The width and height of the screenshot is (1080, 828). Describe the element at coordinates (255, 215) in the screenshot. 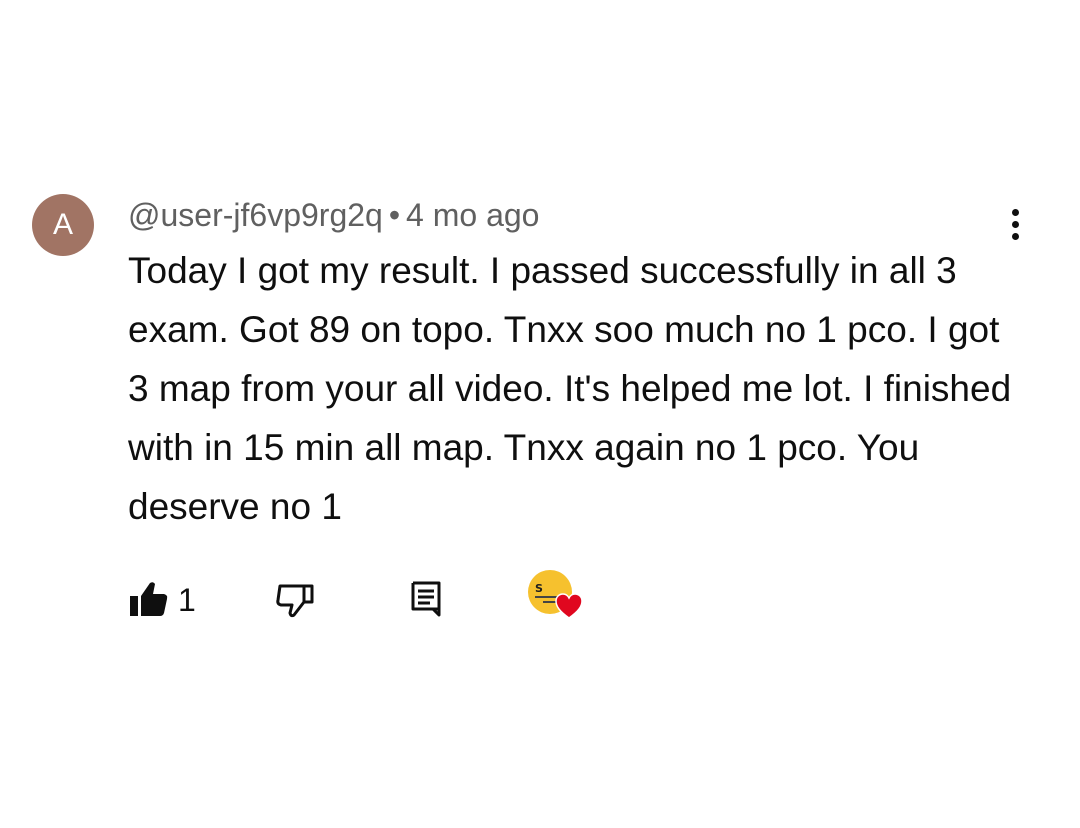

I see `author-handle: @user-jf6vp9rg2q` at that location.